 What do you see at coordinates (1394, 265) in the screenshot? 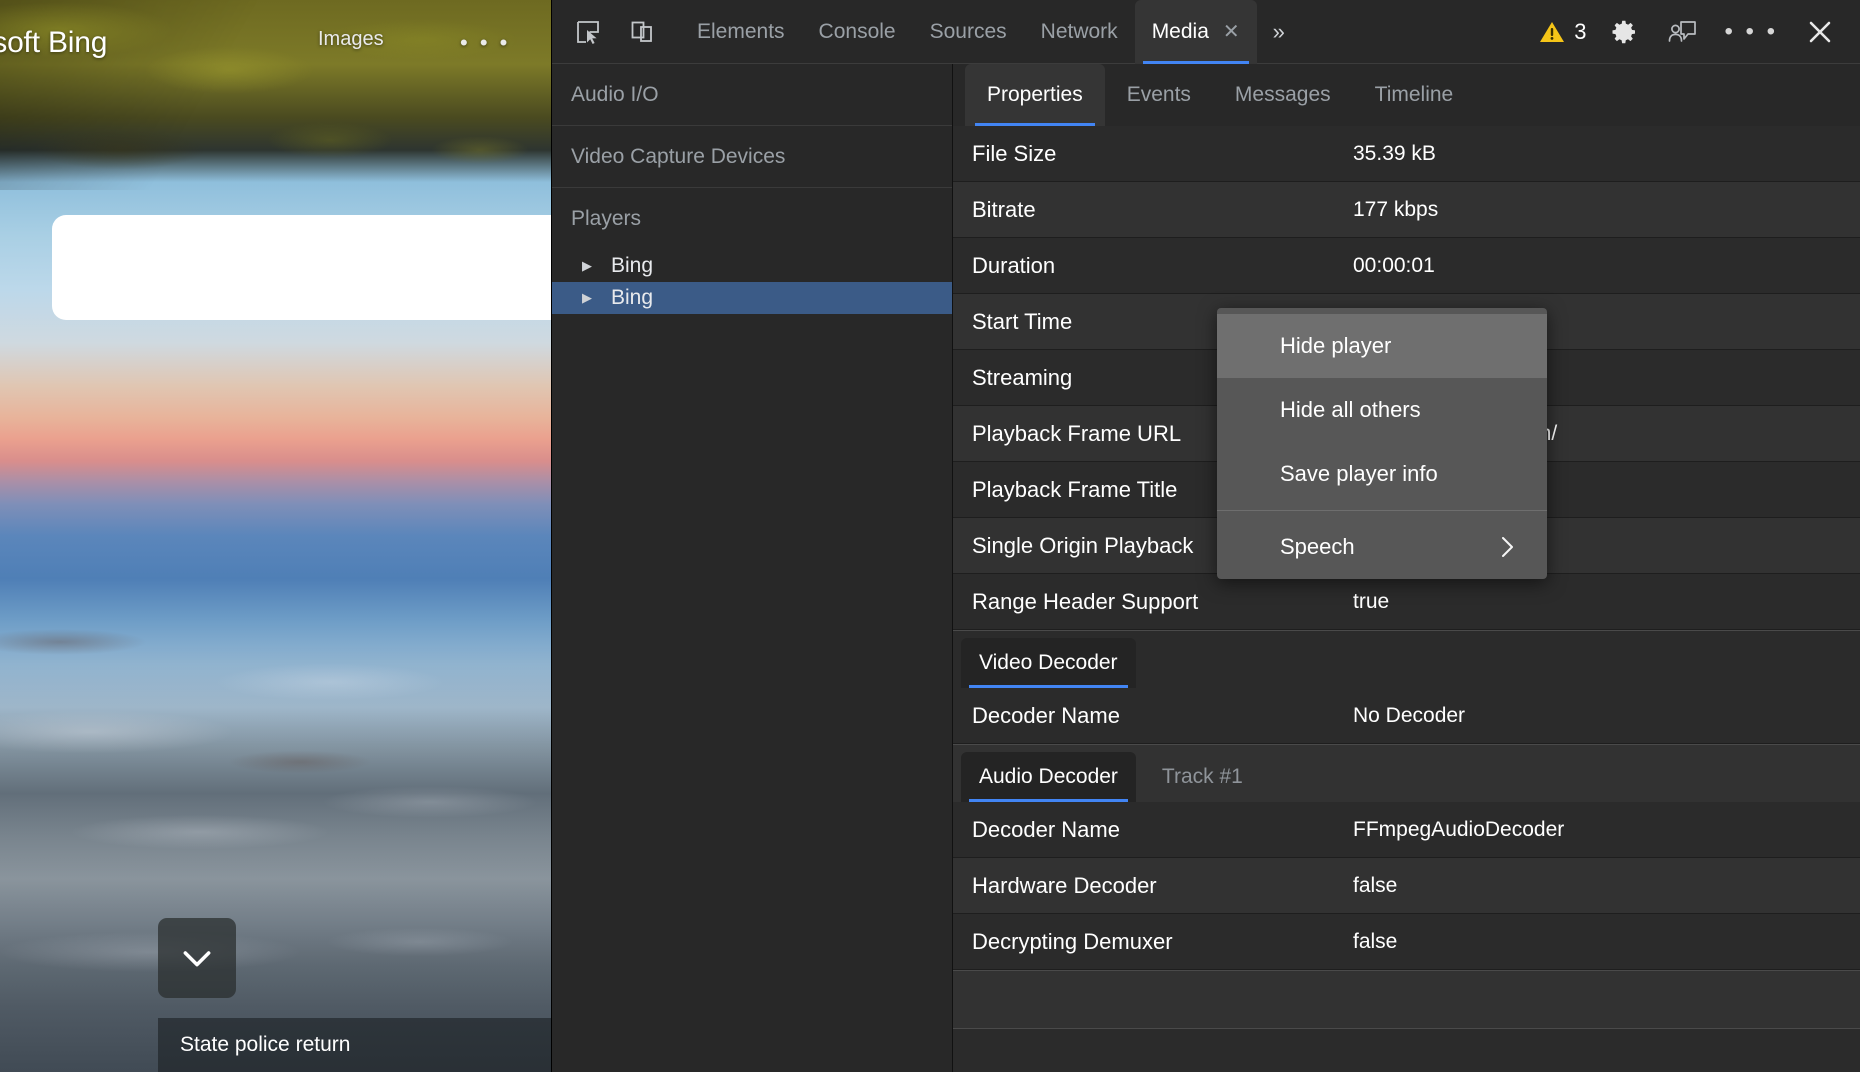
I see `property-value: 00:00:01` at bounding box center [1394, 265].